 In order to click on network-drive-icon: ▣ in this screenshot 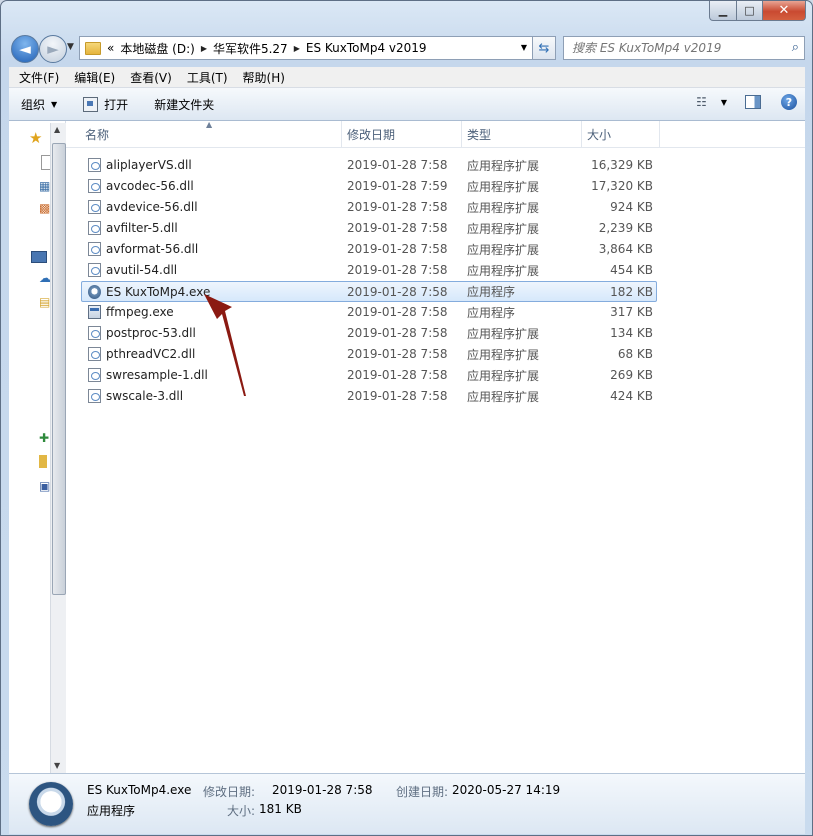, I will do `click(44, 486)`.